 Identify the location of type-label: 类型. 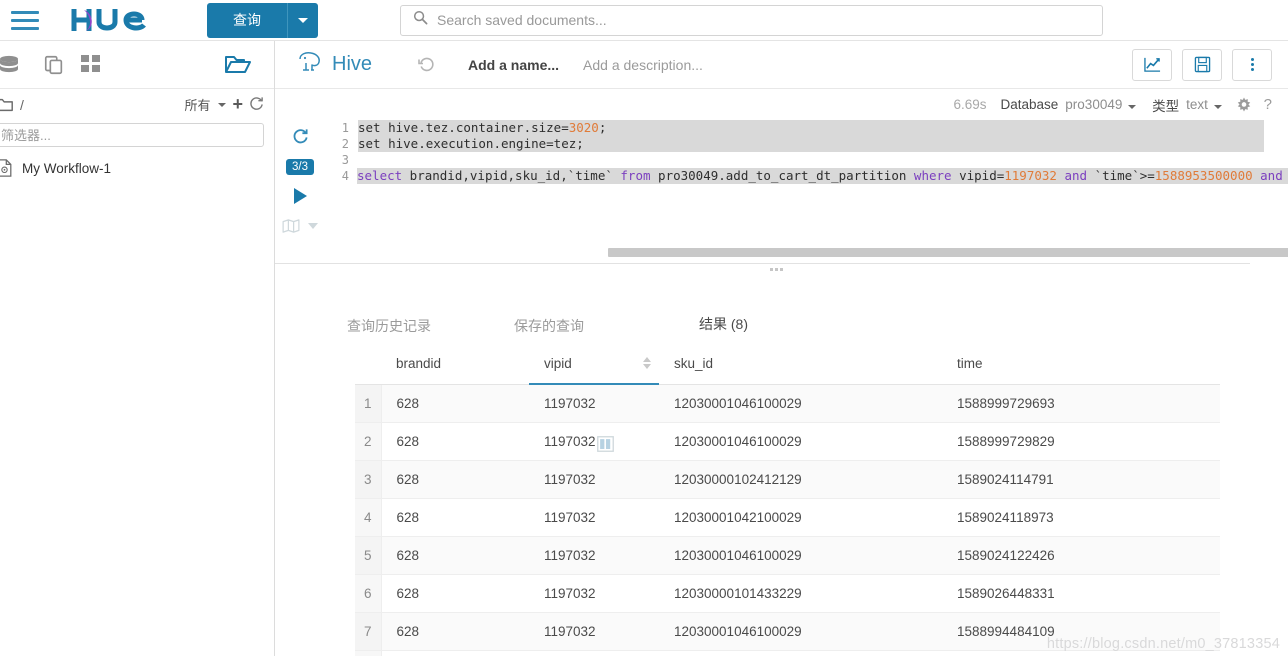
(1166, 106).